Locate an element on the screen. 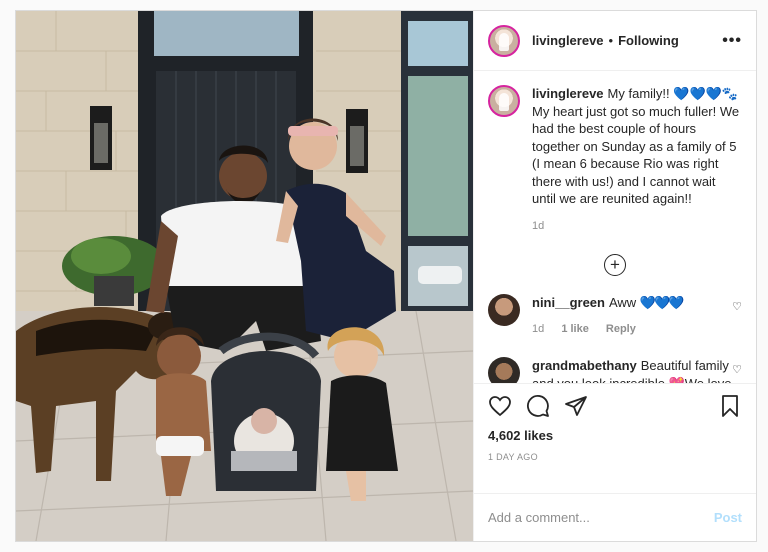 The width and height of the screenshot is (768, 552). comment-item: nini__green Aww 💙💙💙 1d 1 like Reply ♡ is located at coordinates (615, 314).